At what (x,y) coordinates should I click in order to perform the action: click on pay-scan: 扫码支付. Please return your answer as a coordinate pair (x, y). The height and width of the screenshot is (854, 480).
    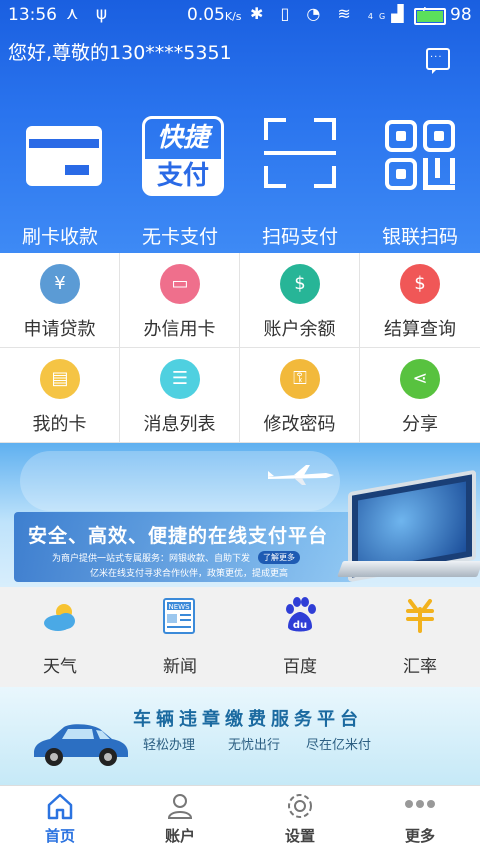
    Looking at the image, I should click on (300, 182).